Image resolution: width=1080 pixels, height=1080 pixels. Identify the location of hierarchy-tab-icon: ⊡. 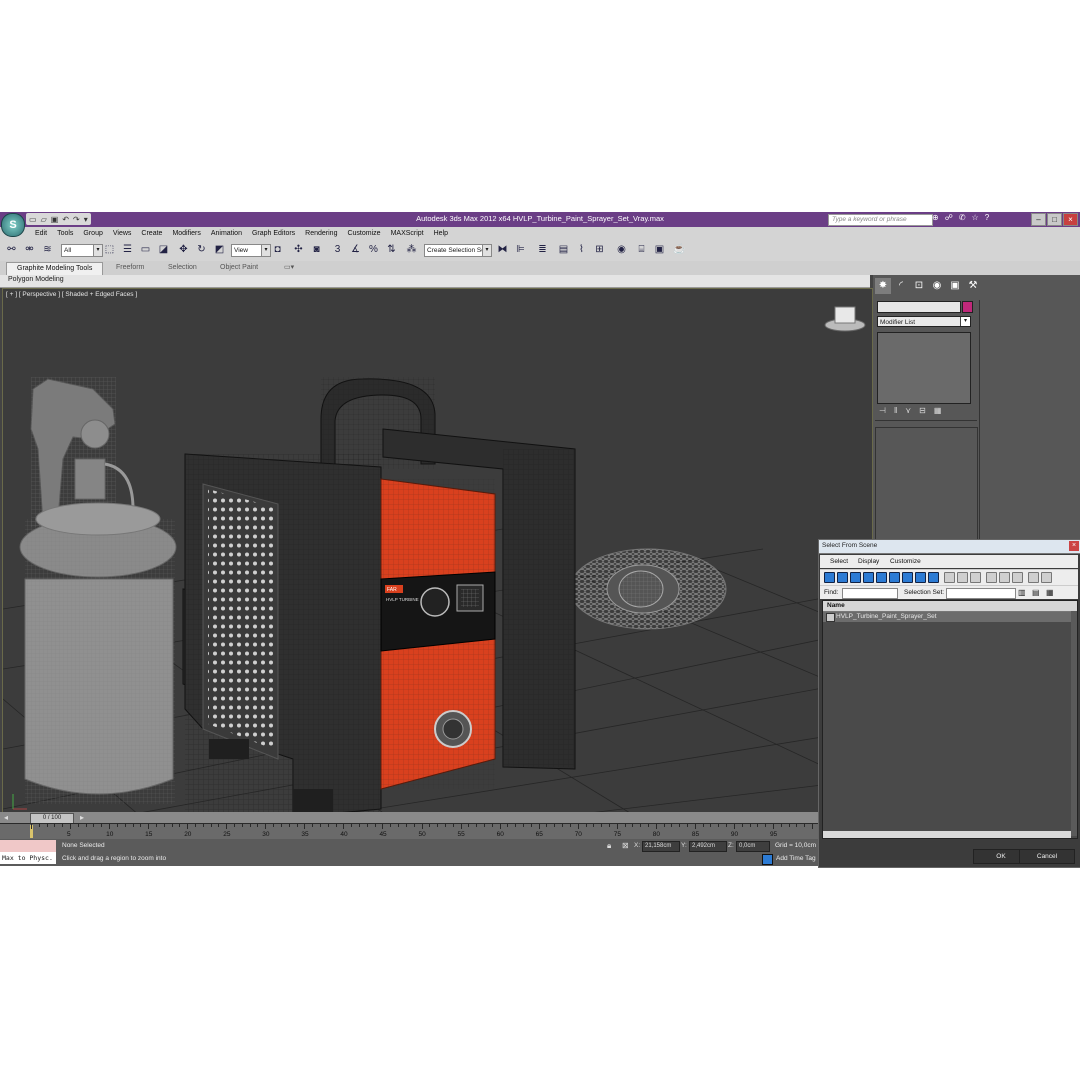
(919, 286).